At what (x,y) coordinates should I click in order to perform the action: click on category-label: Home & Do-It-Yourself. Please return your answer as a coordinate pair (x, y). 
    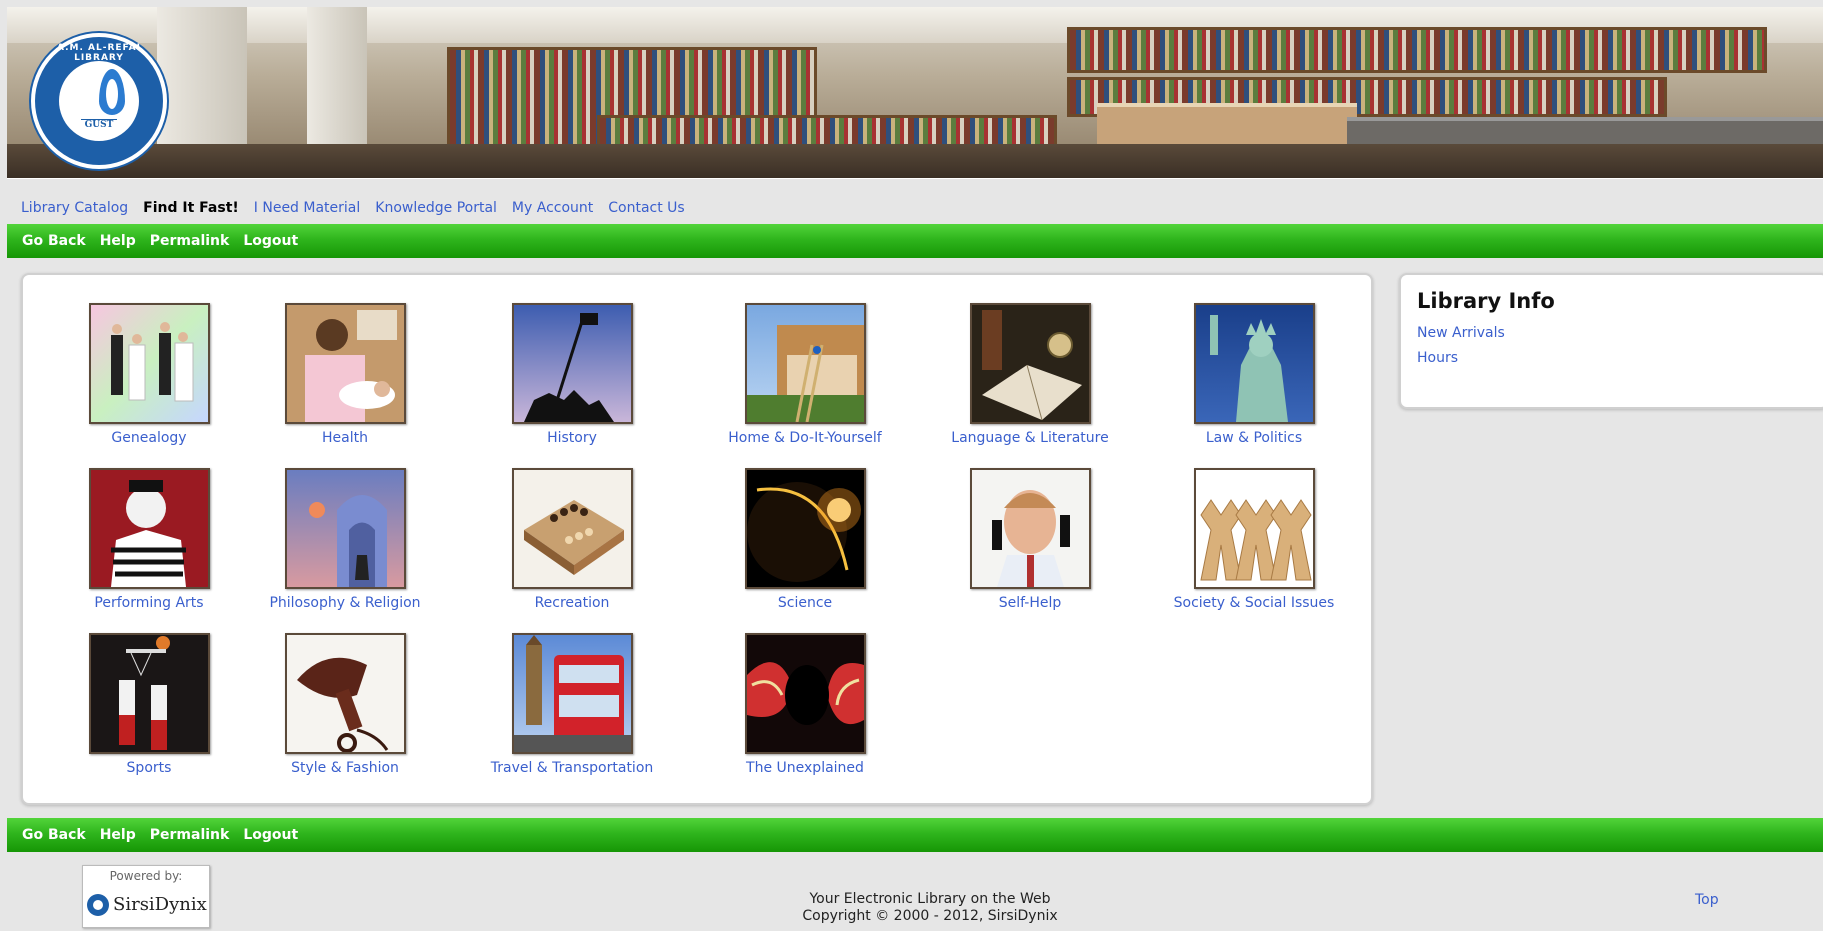
    Looking at the image, I should click on (805, 438).